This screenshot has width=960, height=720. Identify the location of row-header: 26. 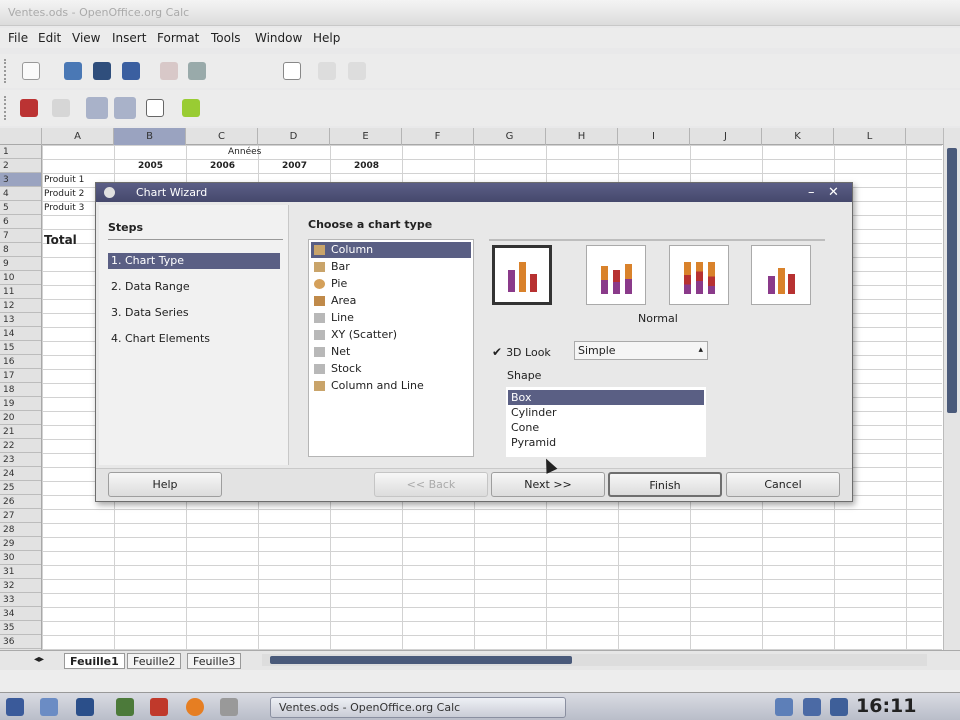
(20, 502).